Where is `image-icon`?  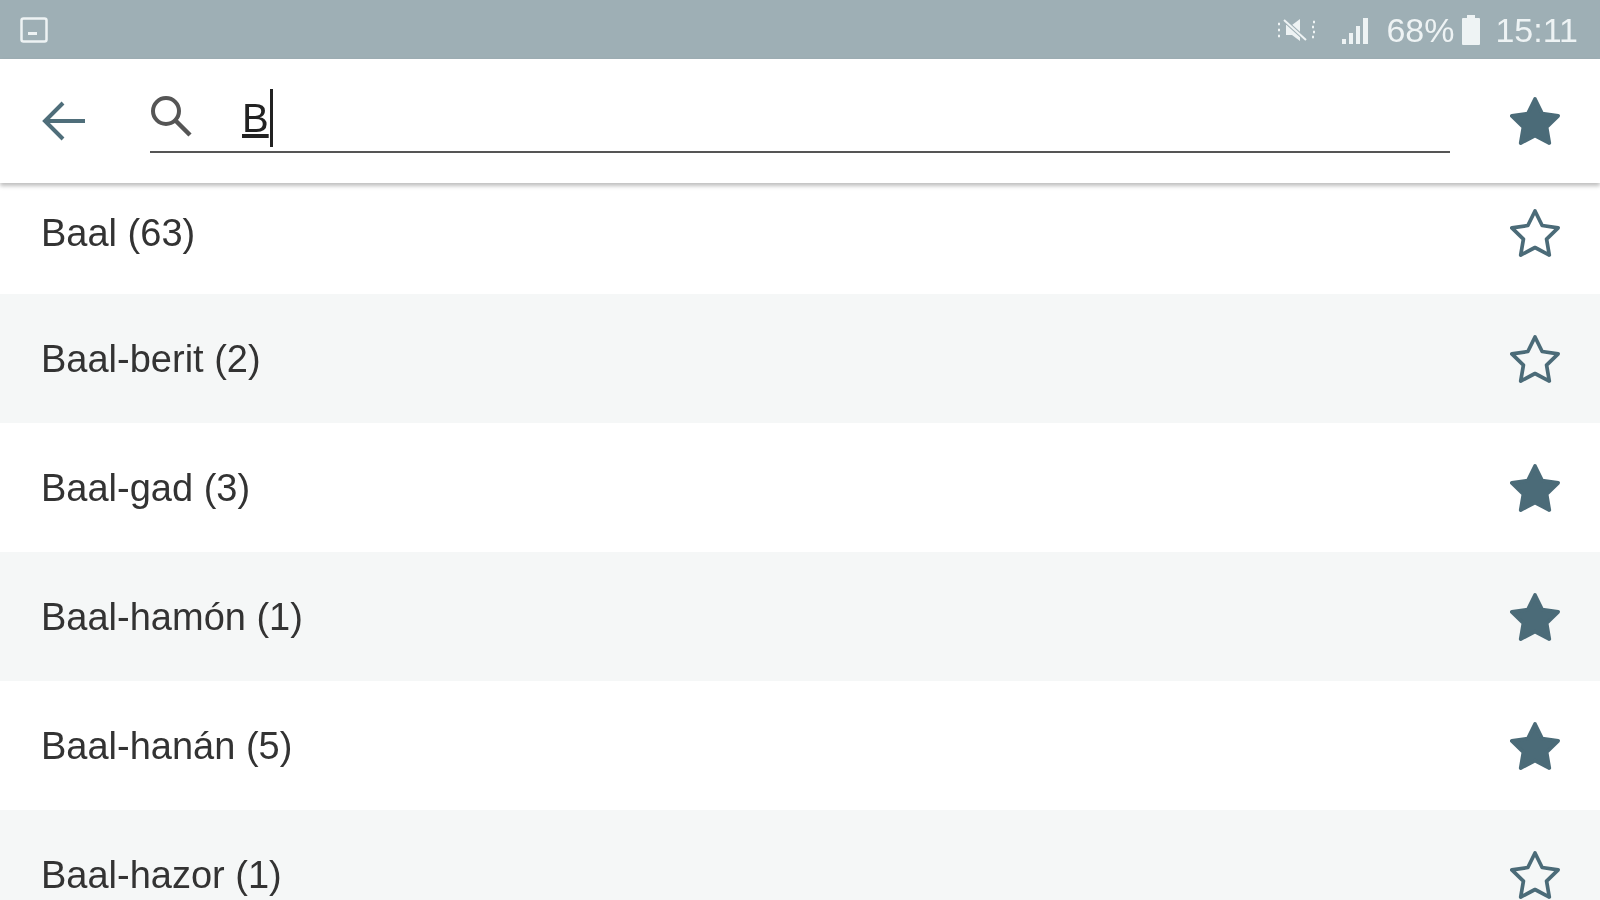 image-icon is located at coordinates (34, 29).